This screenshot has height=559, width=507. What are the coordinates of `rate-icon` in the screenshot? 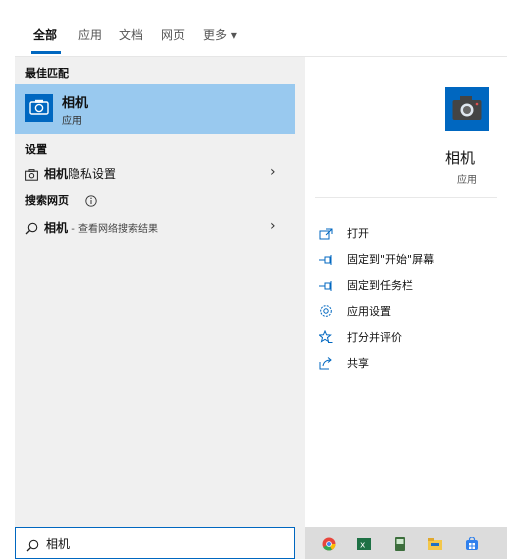 It's located at (325, 338).